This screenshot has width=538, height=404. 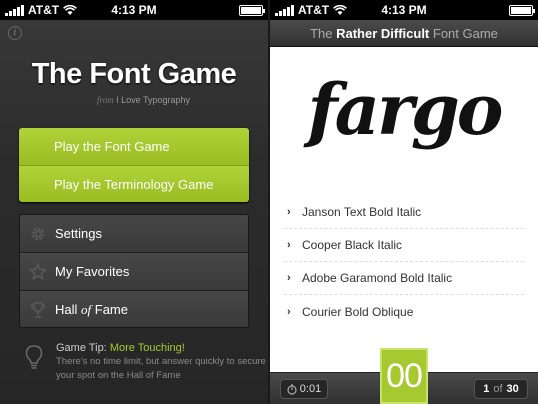 I want to click on trophy-icon, so click(x=37, y=310).